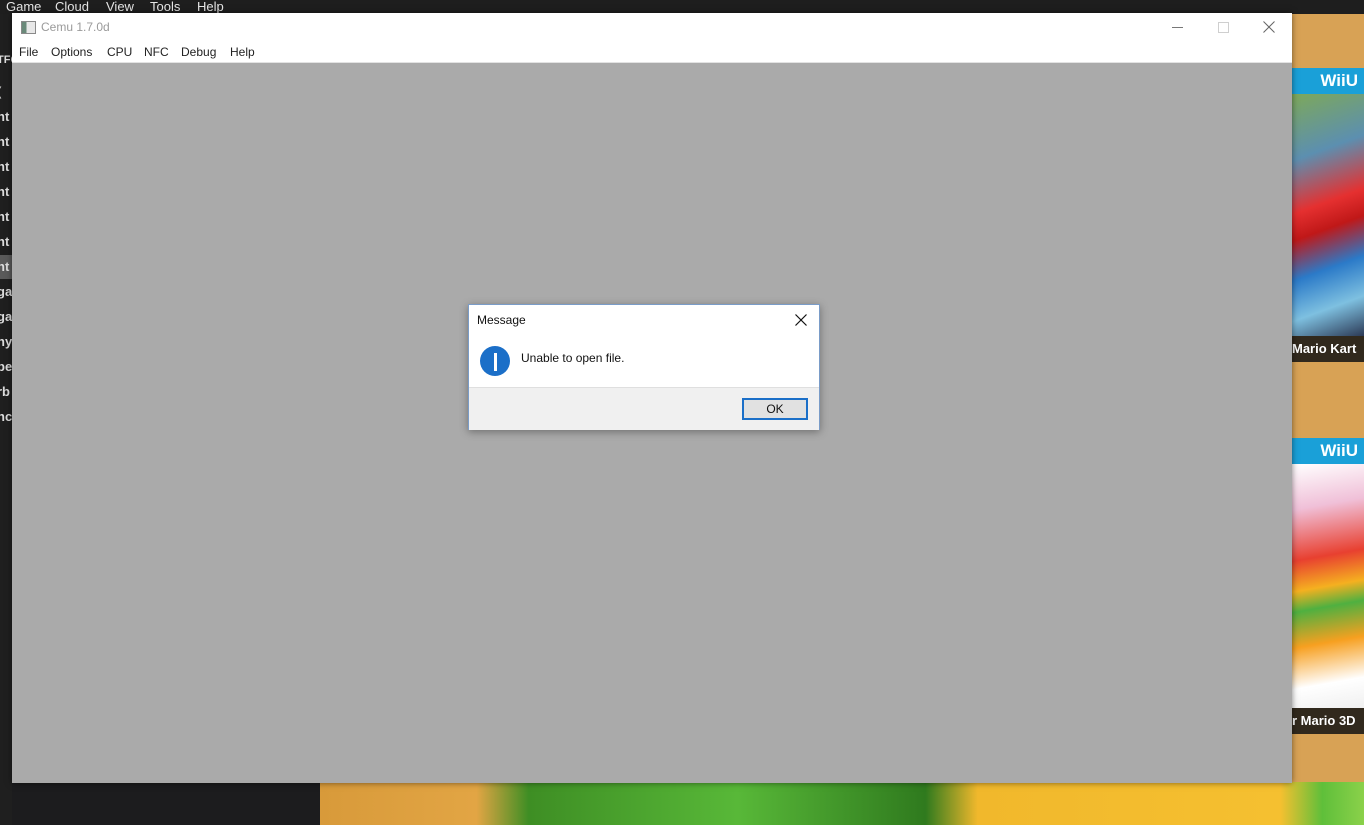 The image size is (1364, 825). I want to click on bg-list-item: rb, so click(6, 392).